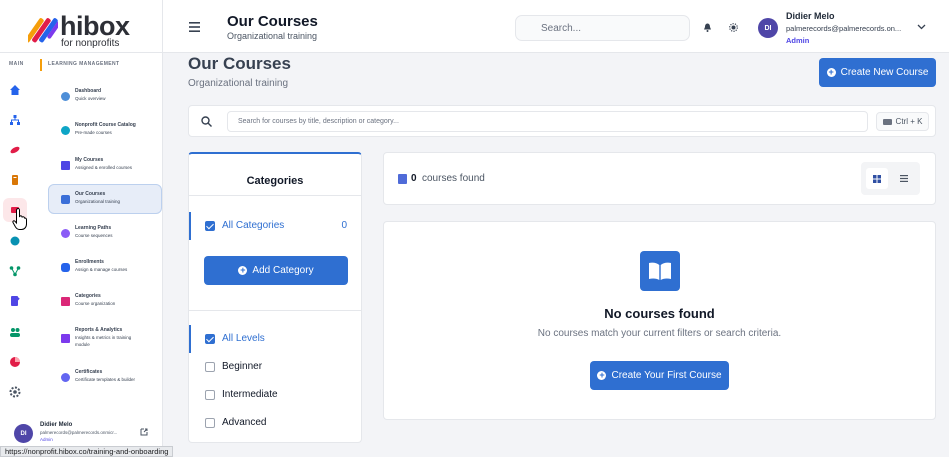  What do you see at coordinates (206, 121) in the screenshot?
I see `search-icon` at bounding box center [206, 121].